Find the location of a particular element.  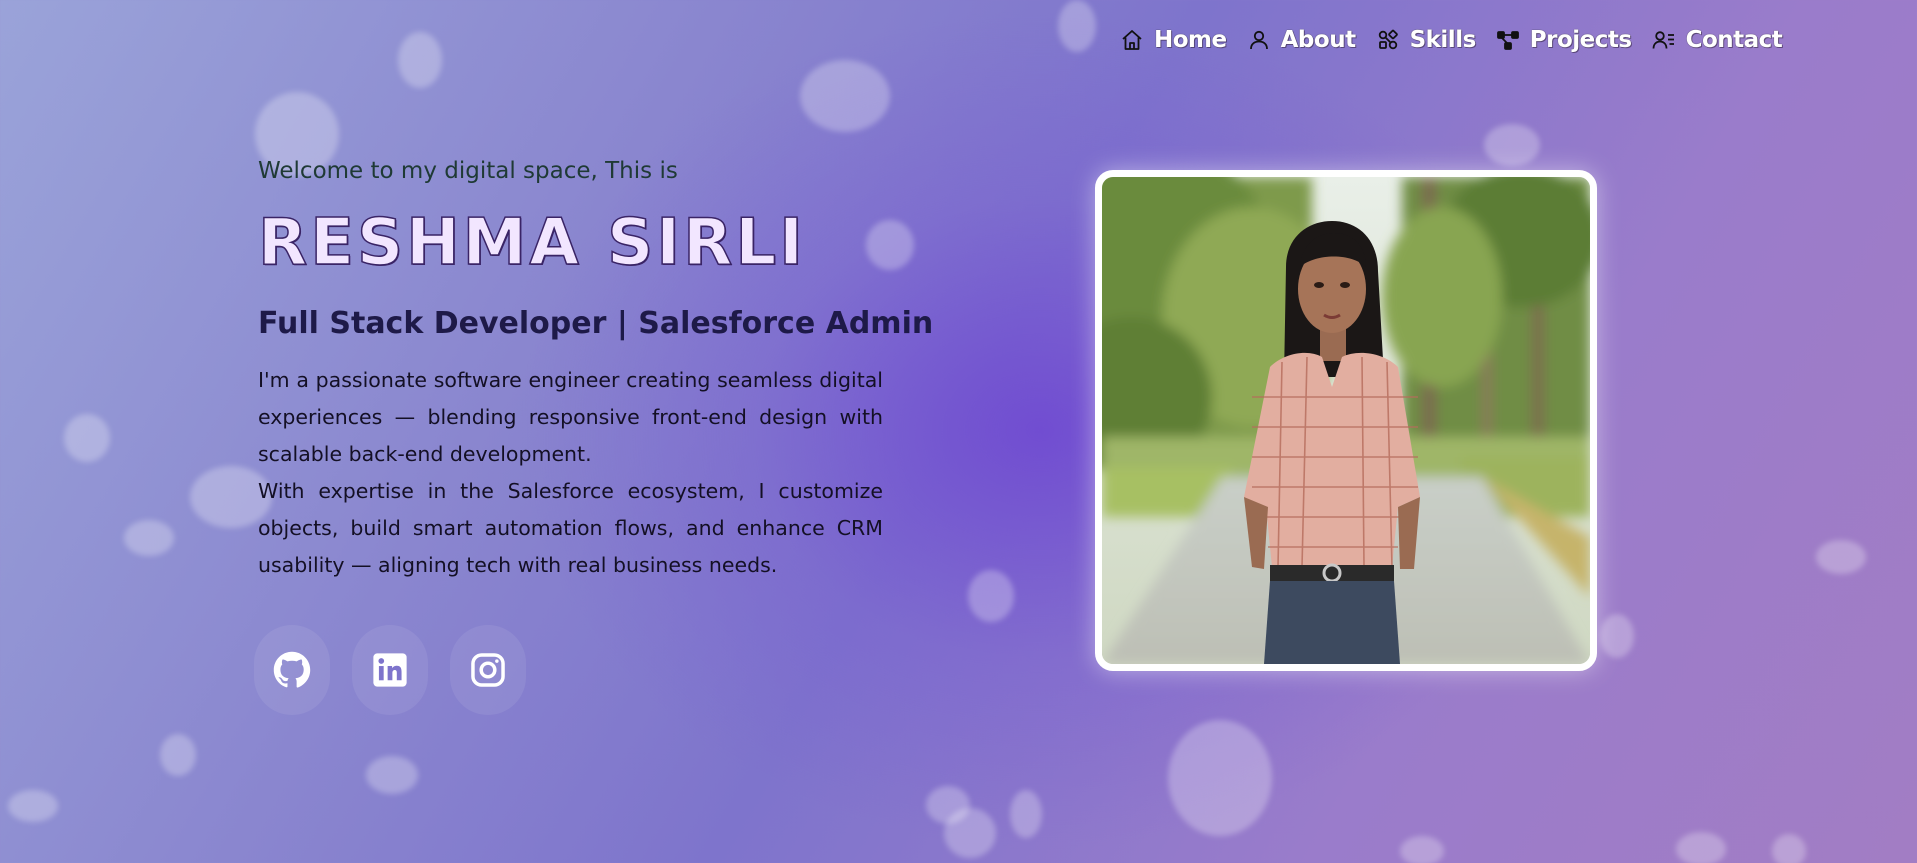

social-links is located at coordinates (390, 670).